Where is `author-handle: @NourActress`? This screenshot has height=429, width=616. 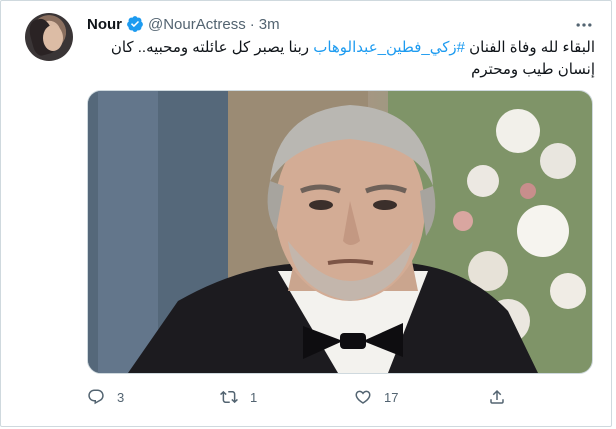 author-handle: @NourActress is located at coordinates (197, 24).